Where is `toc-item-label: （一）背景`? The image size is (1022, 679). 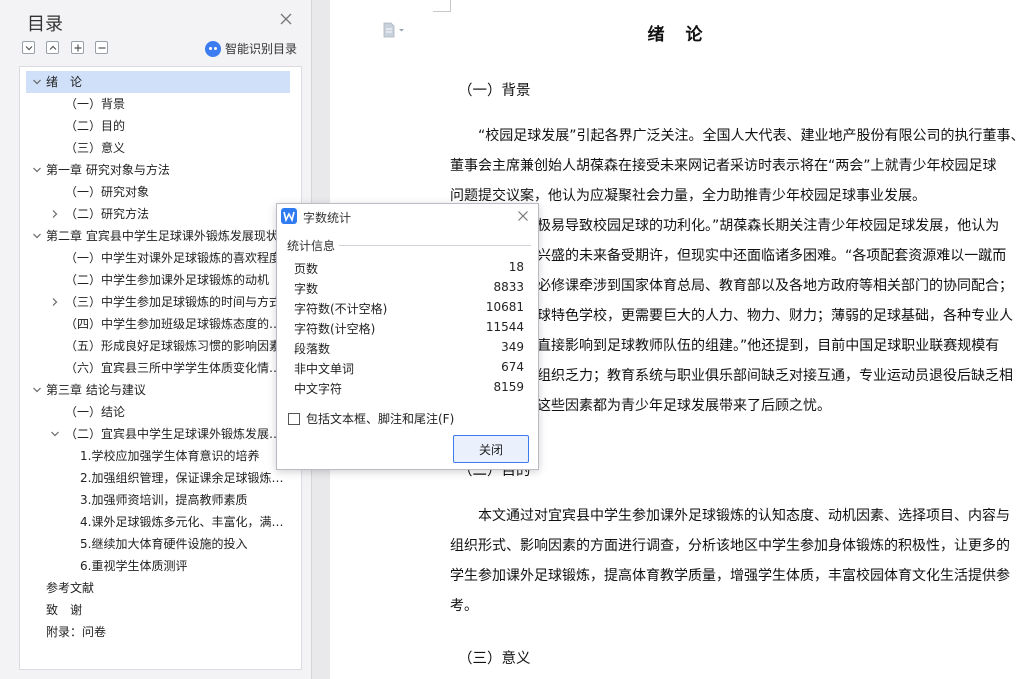 toc-item-label: （一）背景 is located at coordinates (95, 104).